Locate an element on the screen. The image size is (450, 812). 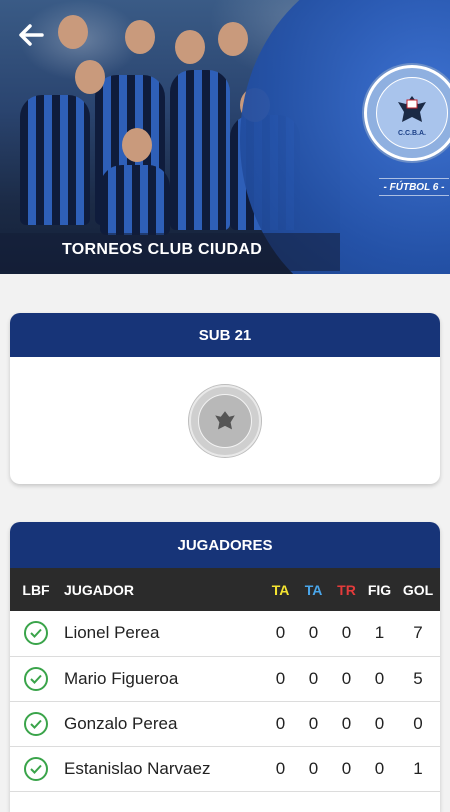
table-row: Mario Figueroa 0 0 0 0 5 is located at coordinates (225, 678).